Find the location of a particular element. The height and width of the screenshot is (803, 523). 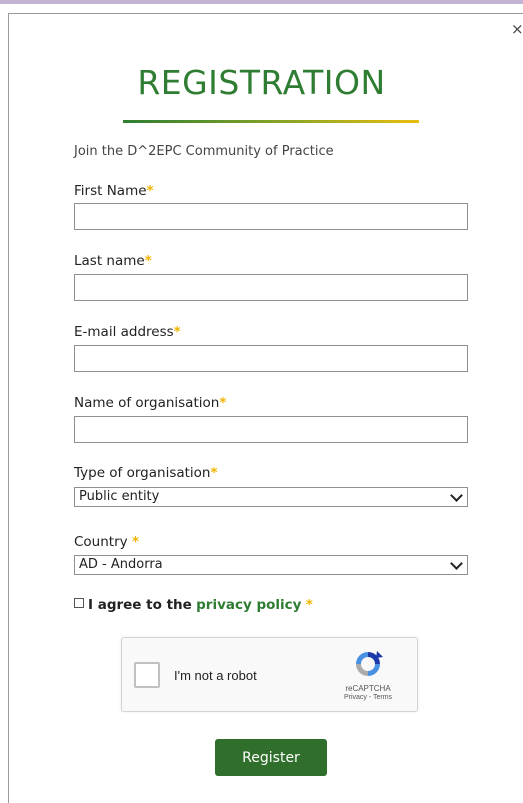

last-name-label: Last name* is located at coordinates (113, 261).